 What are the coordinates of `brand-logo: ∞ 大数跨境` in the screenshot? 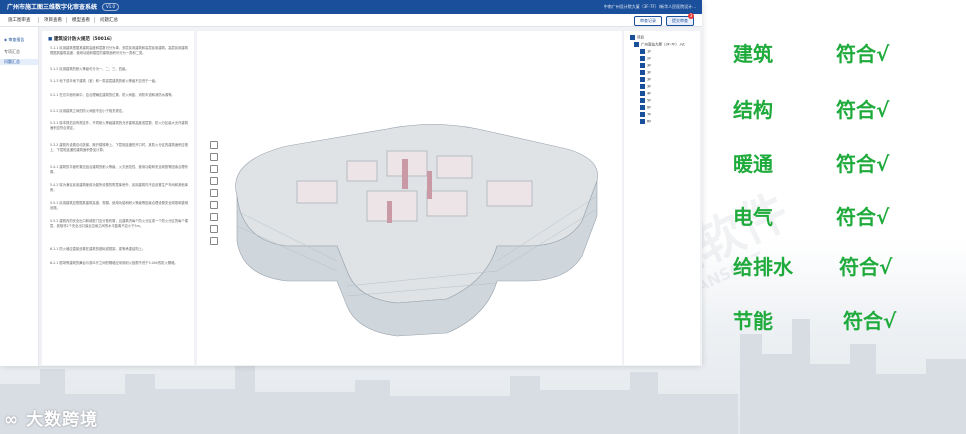 It's located at (51, 417).